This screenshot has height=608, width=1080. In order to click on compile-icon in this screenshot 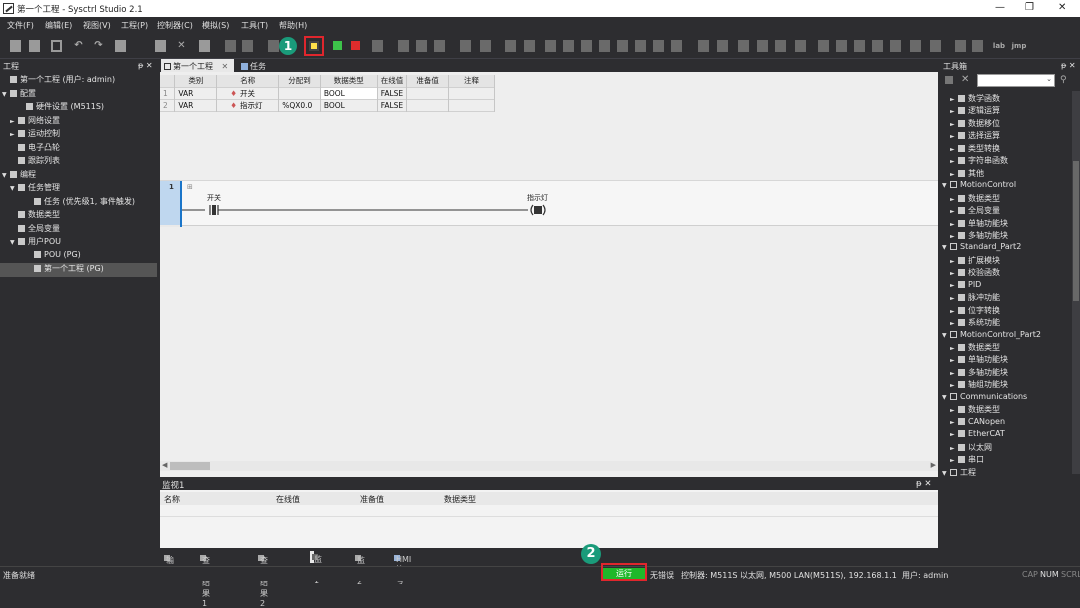, I will do `click(204, 46)`.